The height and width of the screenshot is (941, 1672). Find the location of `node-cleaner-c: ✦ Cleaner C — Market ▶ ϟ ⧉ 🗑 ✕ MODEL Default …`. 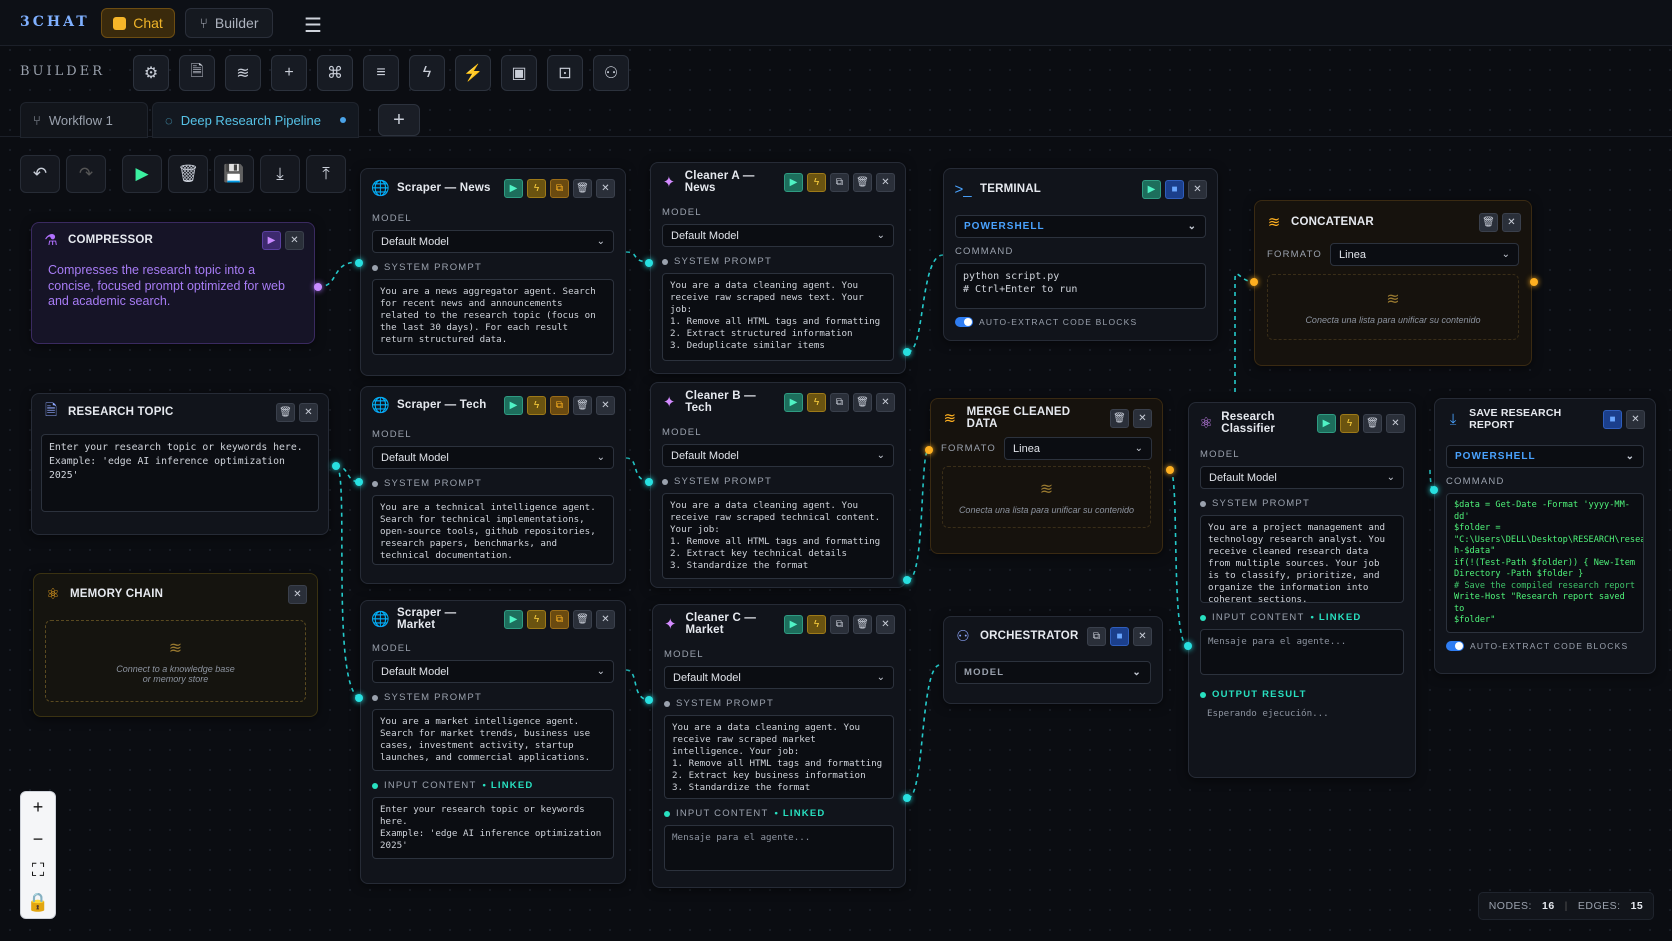

node-cleaner-c: ✦ Cleaner C — Market ▶ ϟ ⧉ 🗑 ✕ MODEL Default … is located at coordinates (779, 746).